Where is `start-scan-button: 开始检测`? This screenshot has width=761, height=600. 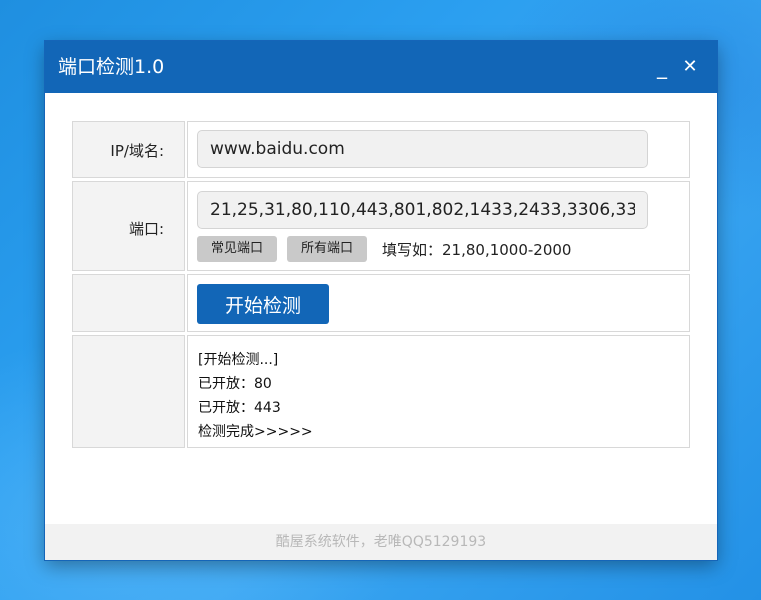
start-scan-button: 开始检测 is located at coordinates (263, 304).